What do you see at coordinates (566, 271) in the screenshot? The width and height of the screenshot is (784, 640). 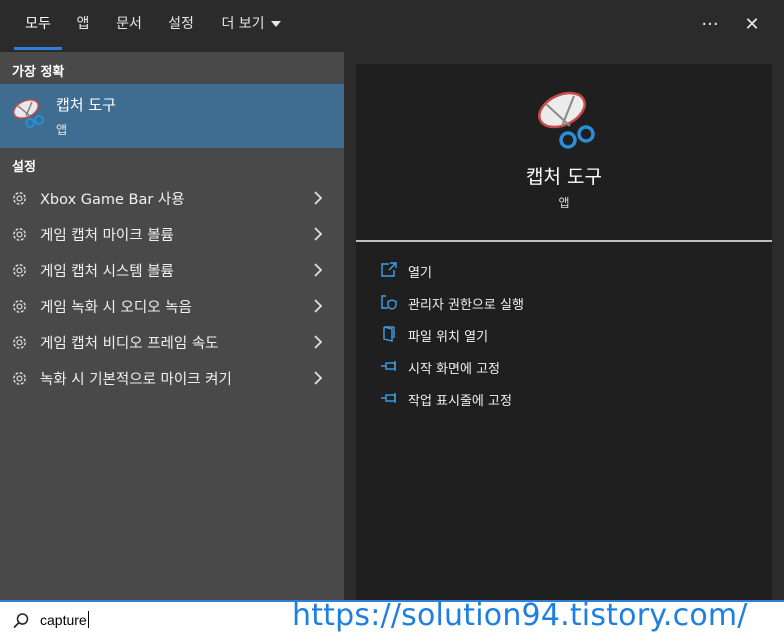 I see `action-open: 열기` at bounding box center [566, 271].